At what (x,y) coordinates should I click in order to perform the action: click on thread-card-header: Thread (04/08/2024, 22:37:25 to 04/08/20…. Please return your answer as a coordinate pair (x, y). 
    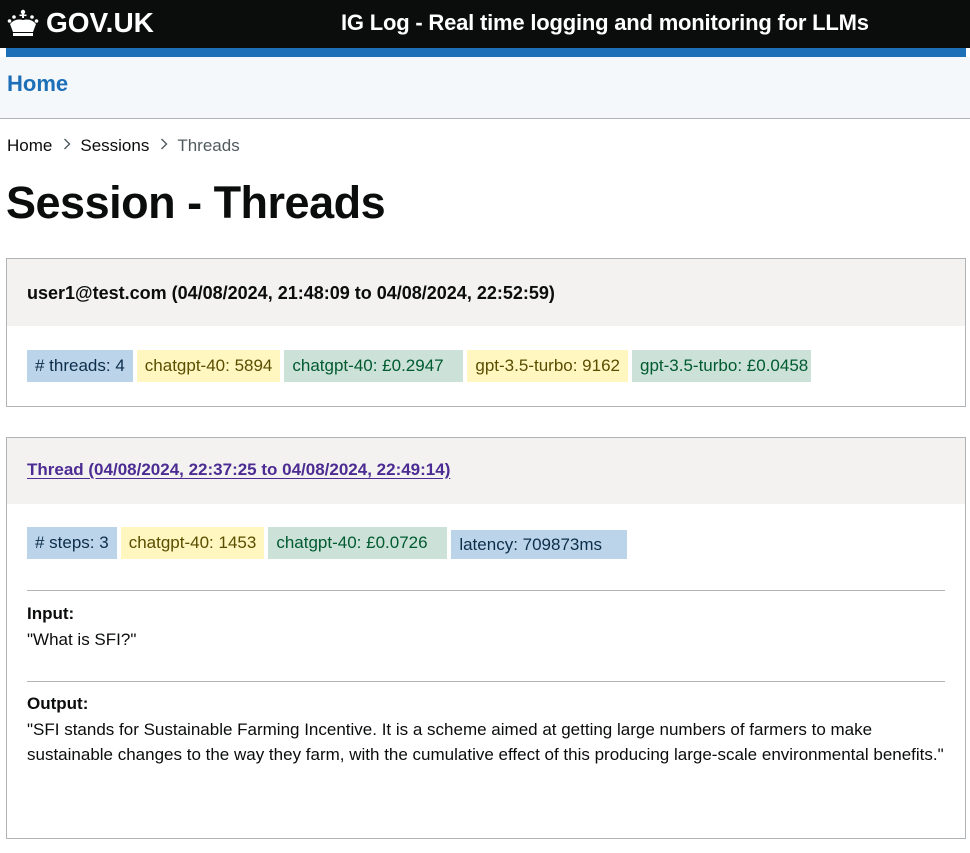
    Looking at the image, I should click on (486, 471).